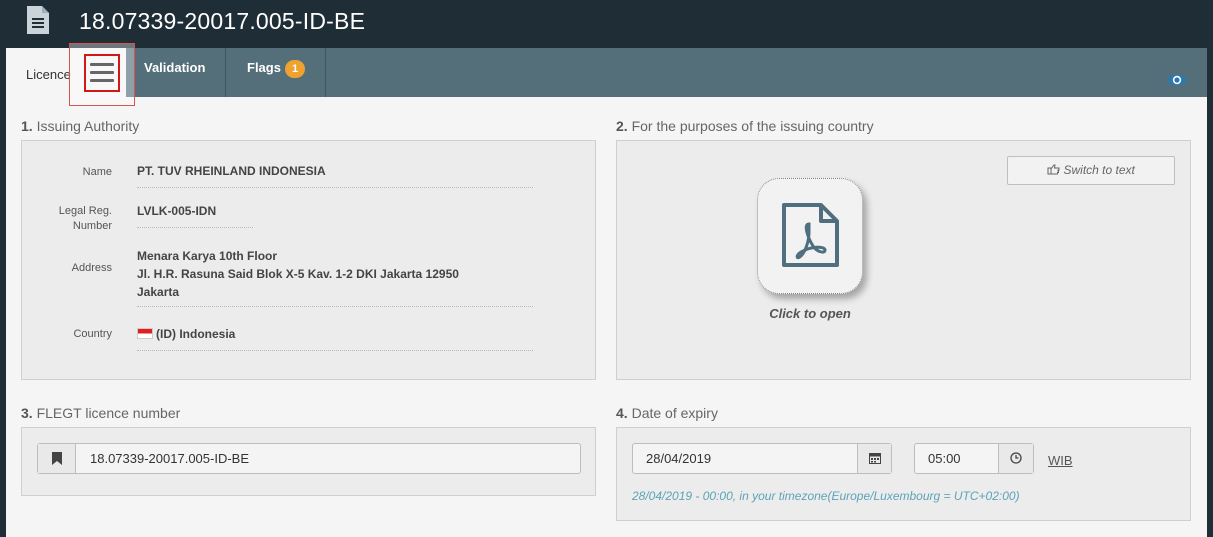 This screenshot has height=537, width=1213. I want to click on hamburger-icon, so click(102, 72).